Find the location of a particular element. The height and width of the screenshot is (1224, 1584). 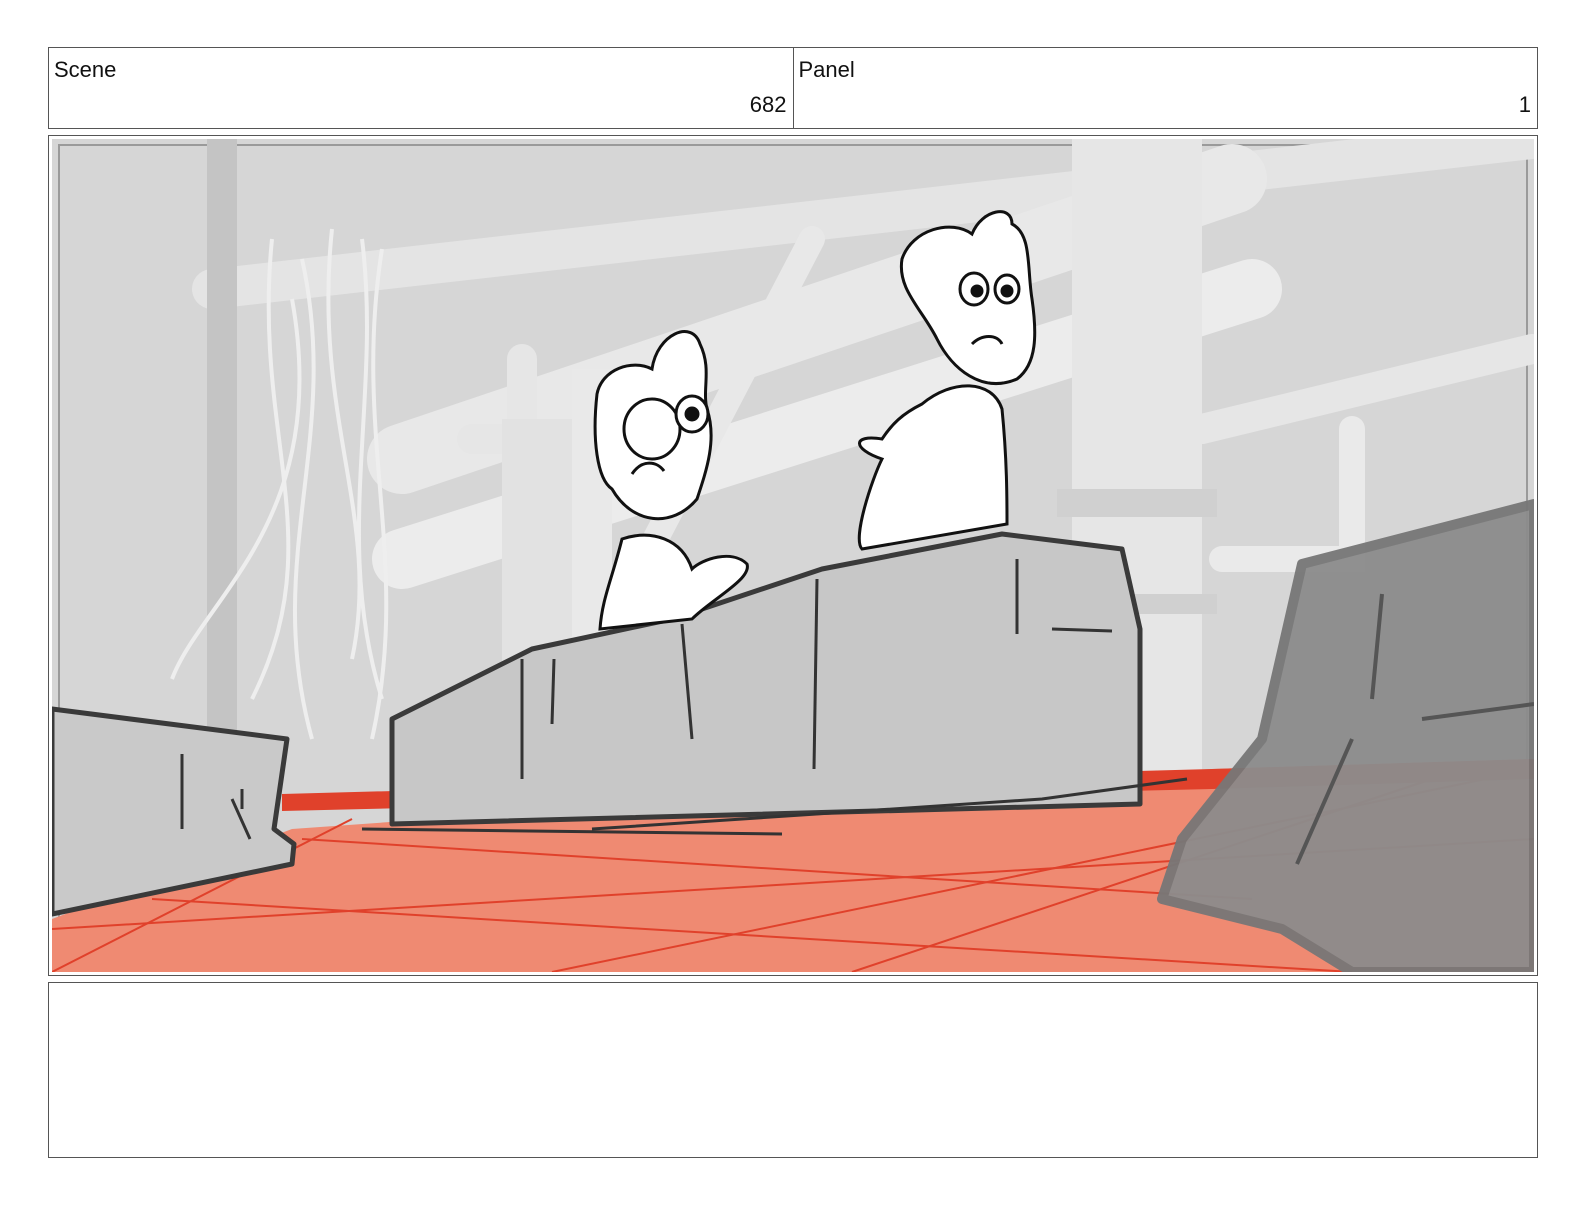

scene-cell: Scene 682 is located at coordinates (421, 88).